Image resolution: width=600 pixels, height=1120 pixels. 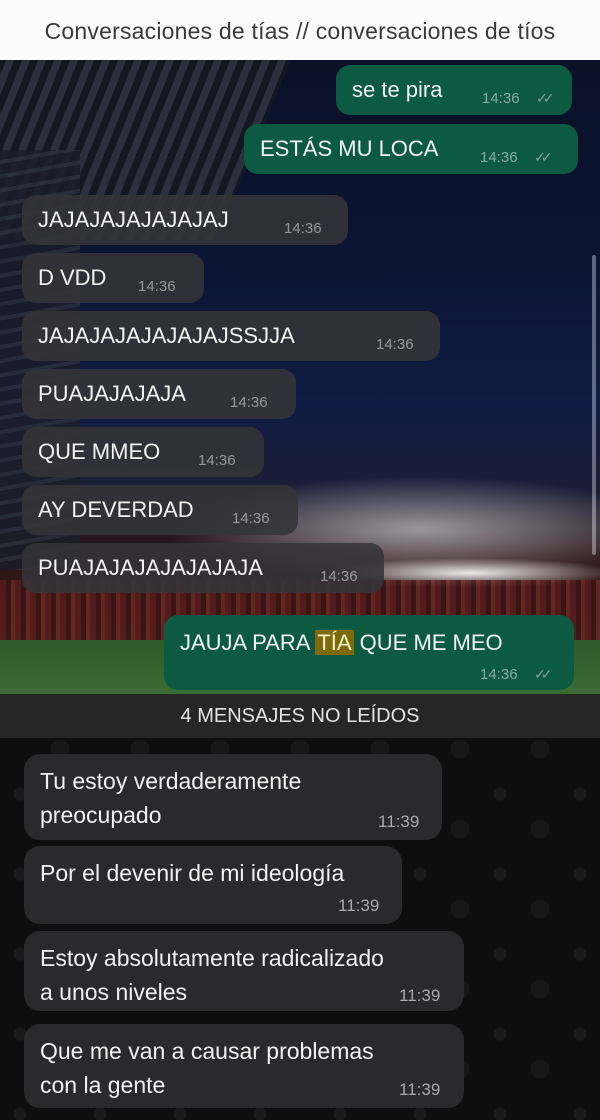 I want to click on message-text: PUAJAJAJAJA, so click(x=112, y=393).